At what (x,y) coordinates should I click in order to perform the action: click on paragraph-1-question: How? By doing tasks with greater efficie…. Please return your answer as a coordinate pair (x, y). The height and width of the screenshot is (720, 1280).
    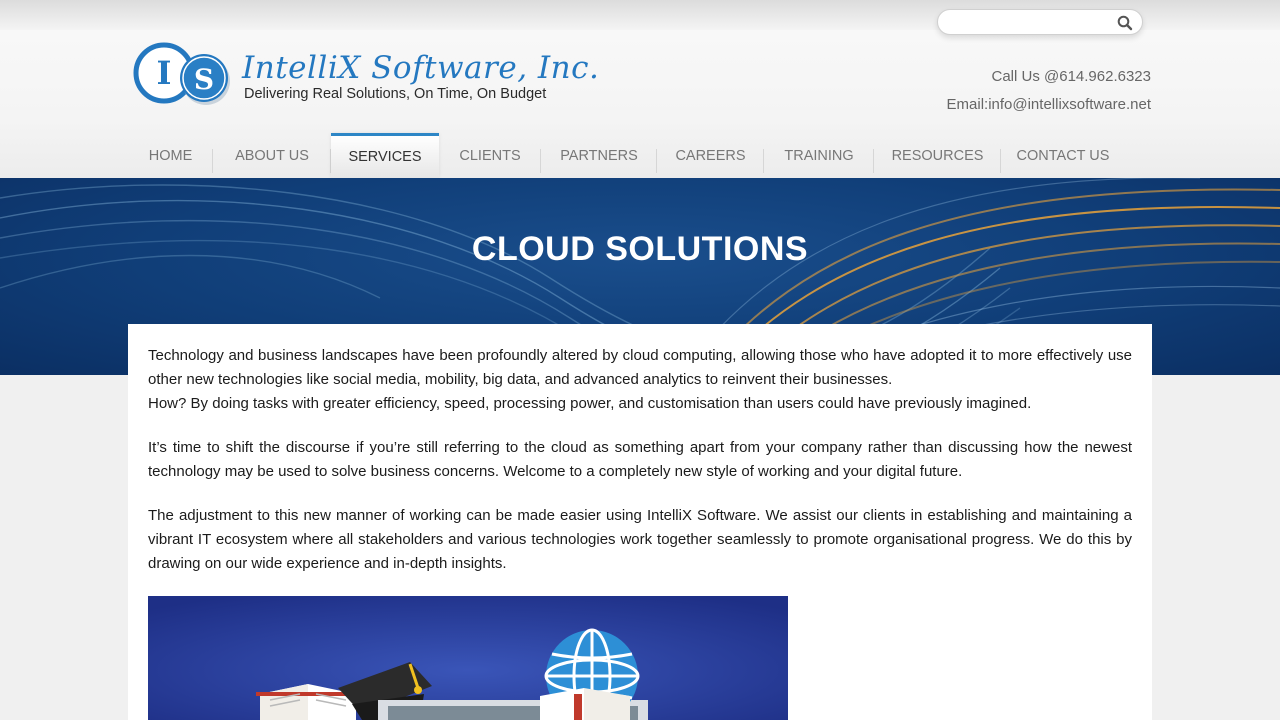
    Looking at the image, I should click on (590, 403).